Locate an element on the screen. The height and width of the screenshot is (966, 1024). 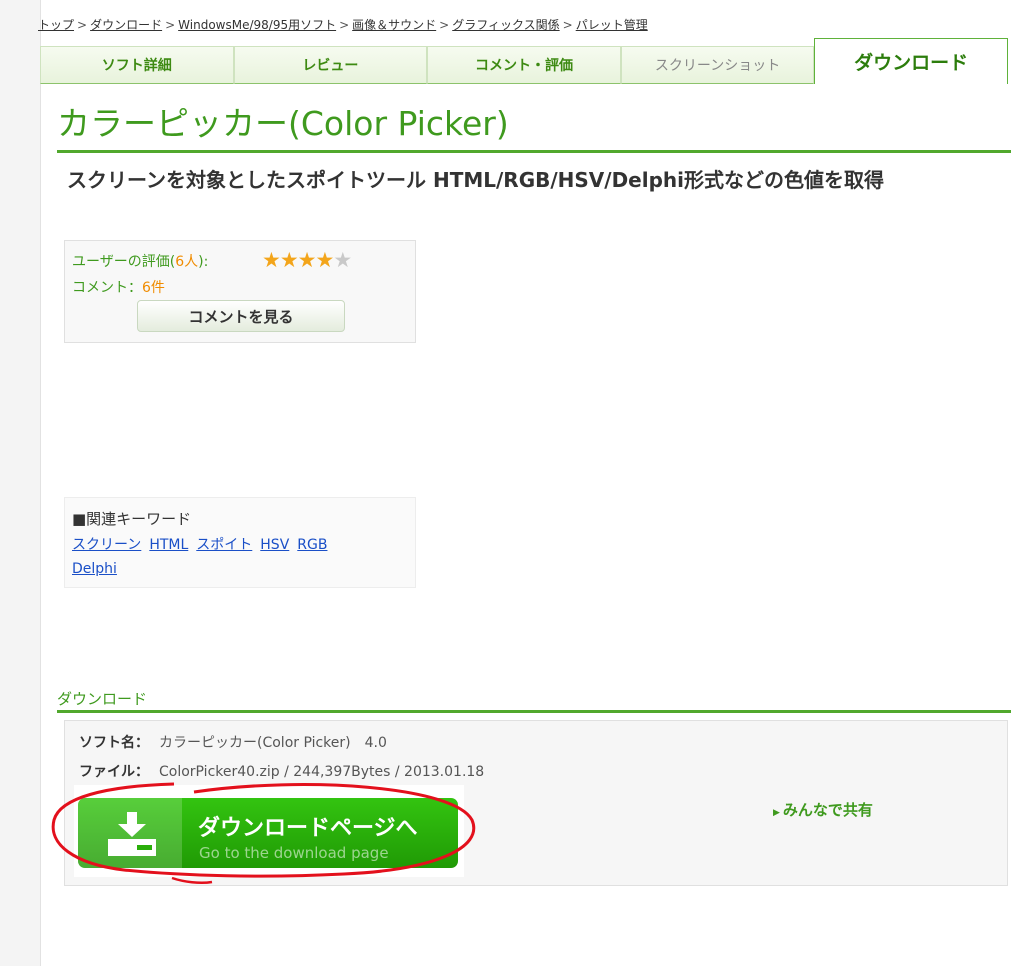
breadcrumb-palette: パレット管理 is located at coordinates (612, 25).